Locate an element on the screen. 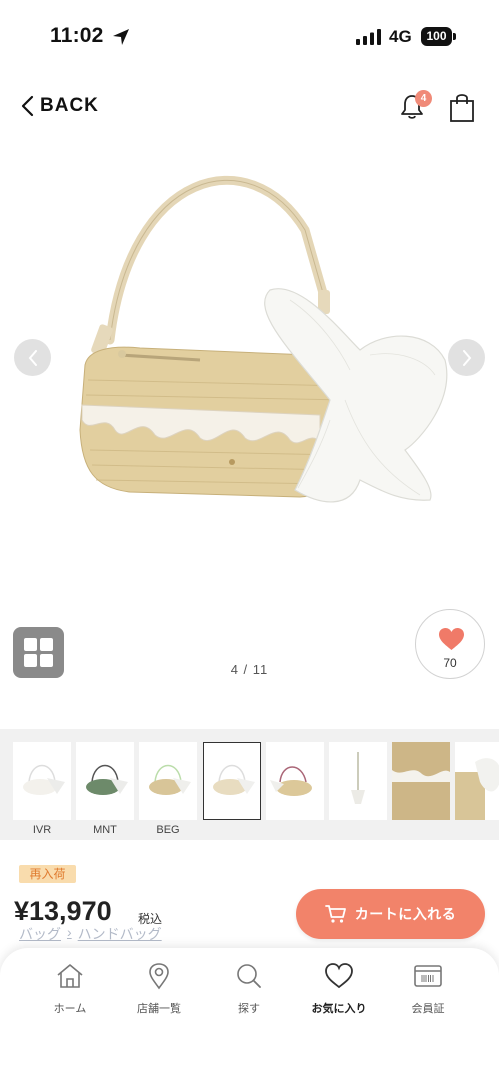 The height and width of the screenshot is (1080, 499). member-card-icon is located at coordinates (428, 976).